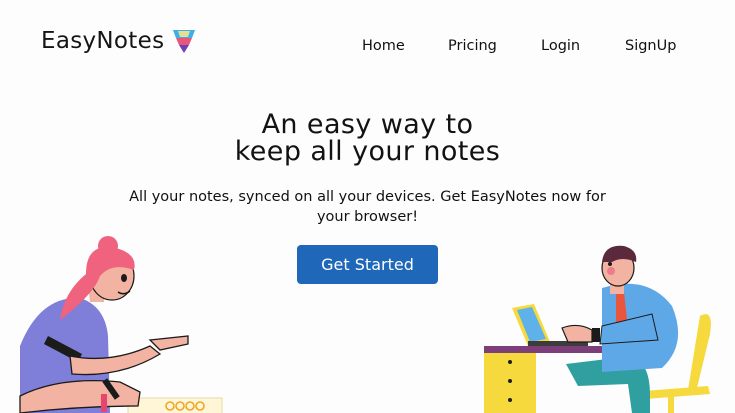  Describe the element at coordinates (103, 41) in the screenshot. I see `brand-name: EasyNotes` at that location.